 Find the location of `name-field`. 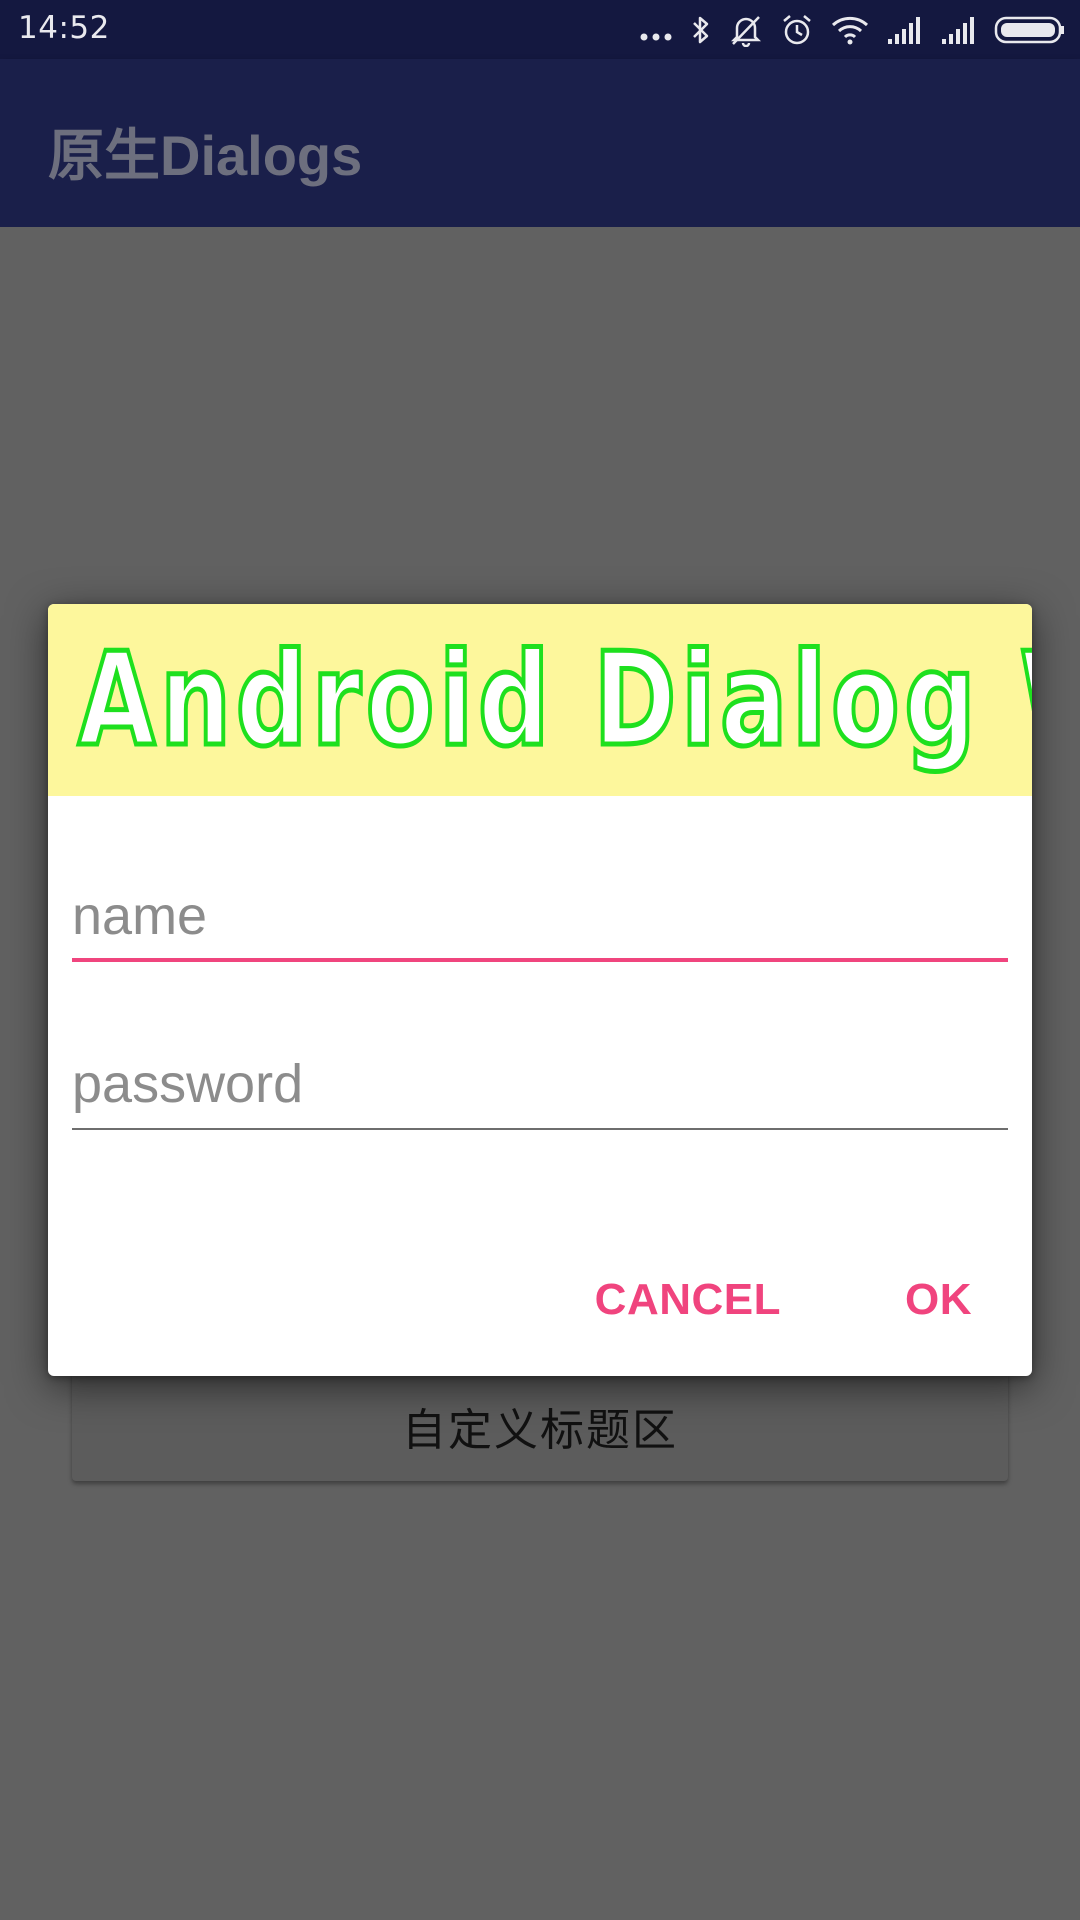

name-field is located at coordinates (540, 919).